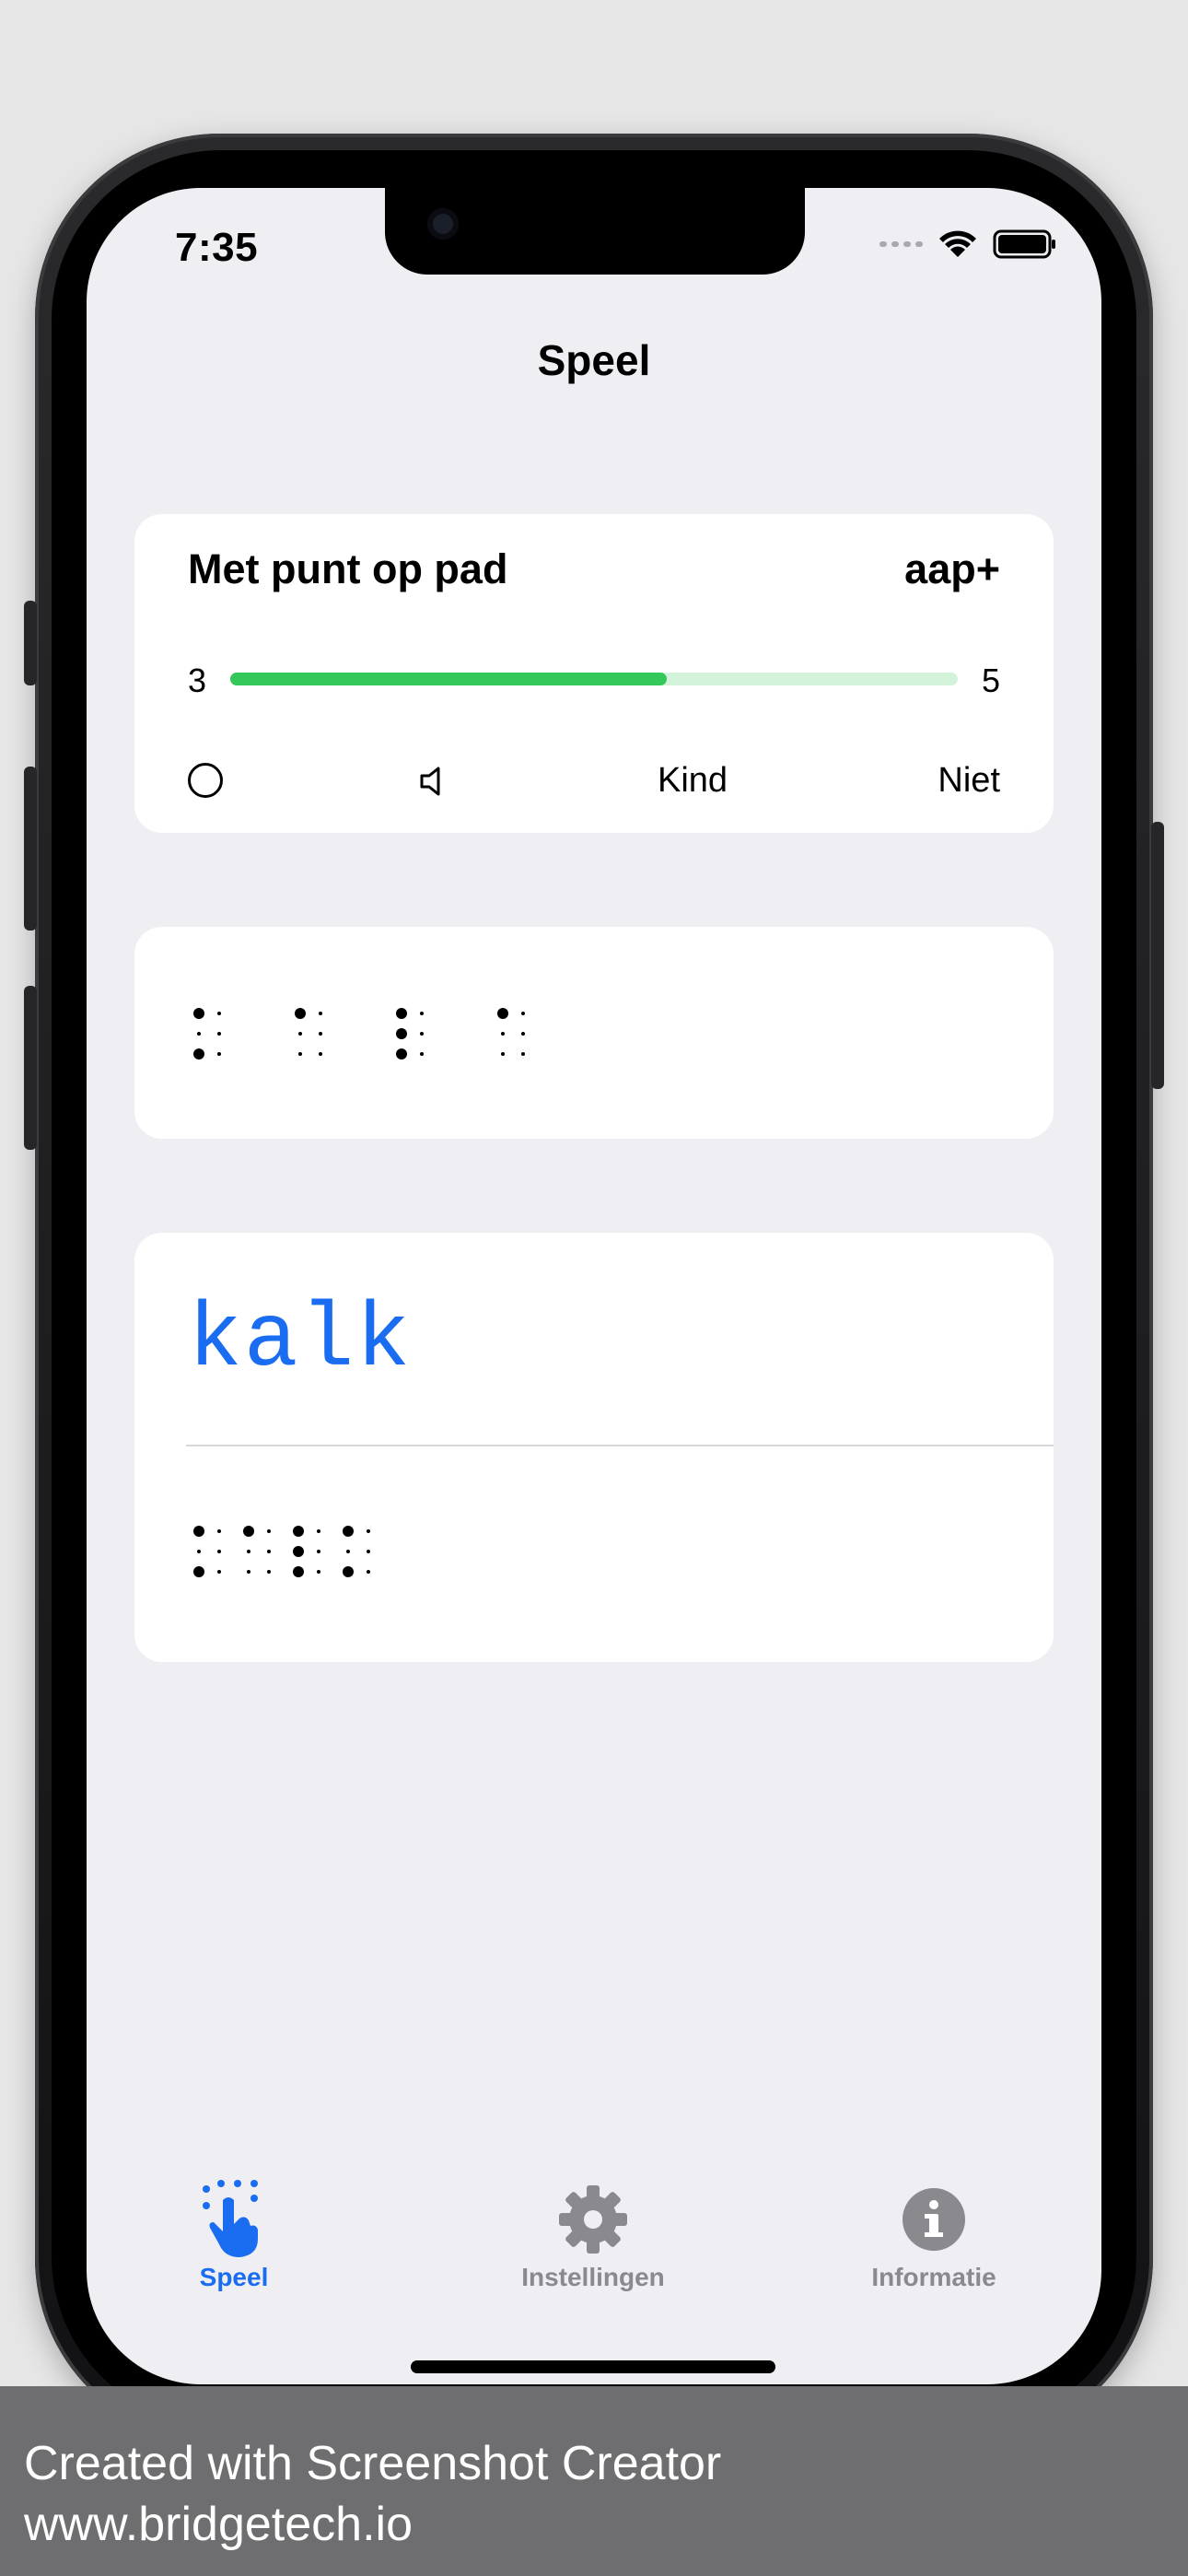 Image resolution: width=1188 pixels, height=2576 pixels. What do you see at coordinates (230, 2218) in the screenshot?
I see `hand-tap-icon` at bounding box center [230, 2218].